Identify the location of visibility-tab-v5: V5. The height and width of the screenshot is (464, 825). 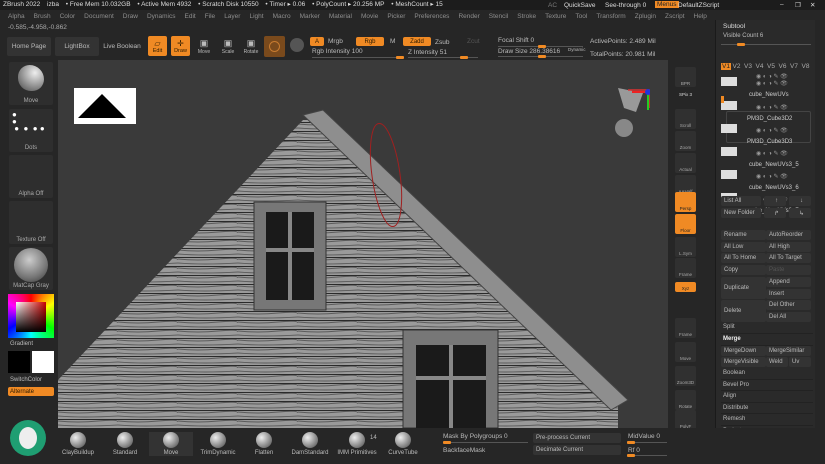
(771, 66).